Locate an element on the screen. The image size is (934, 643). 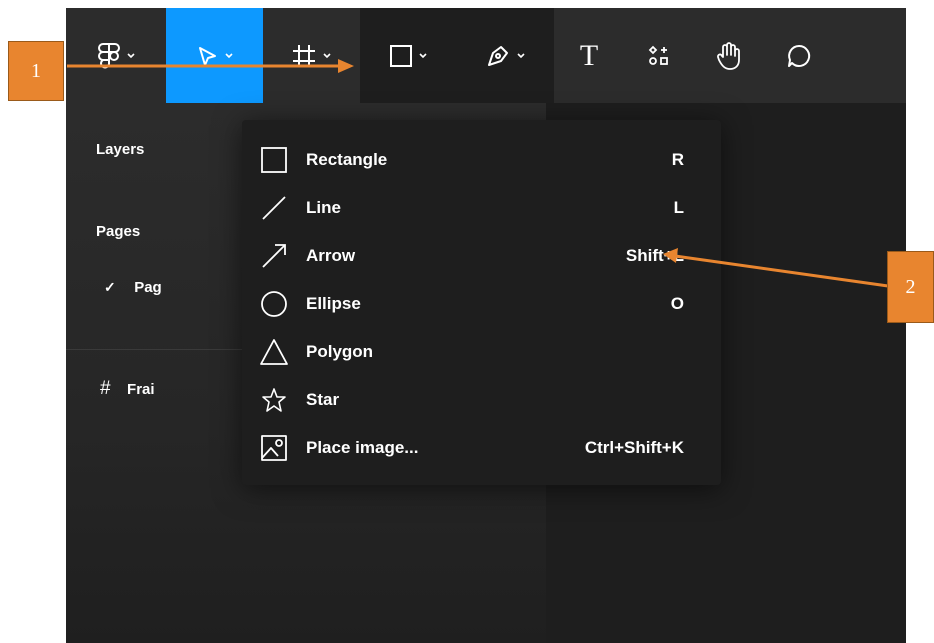
menu-item-shortcut: O is located at coordinates (677, 303).